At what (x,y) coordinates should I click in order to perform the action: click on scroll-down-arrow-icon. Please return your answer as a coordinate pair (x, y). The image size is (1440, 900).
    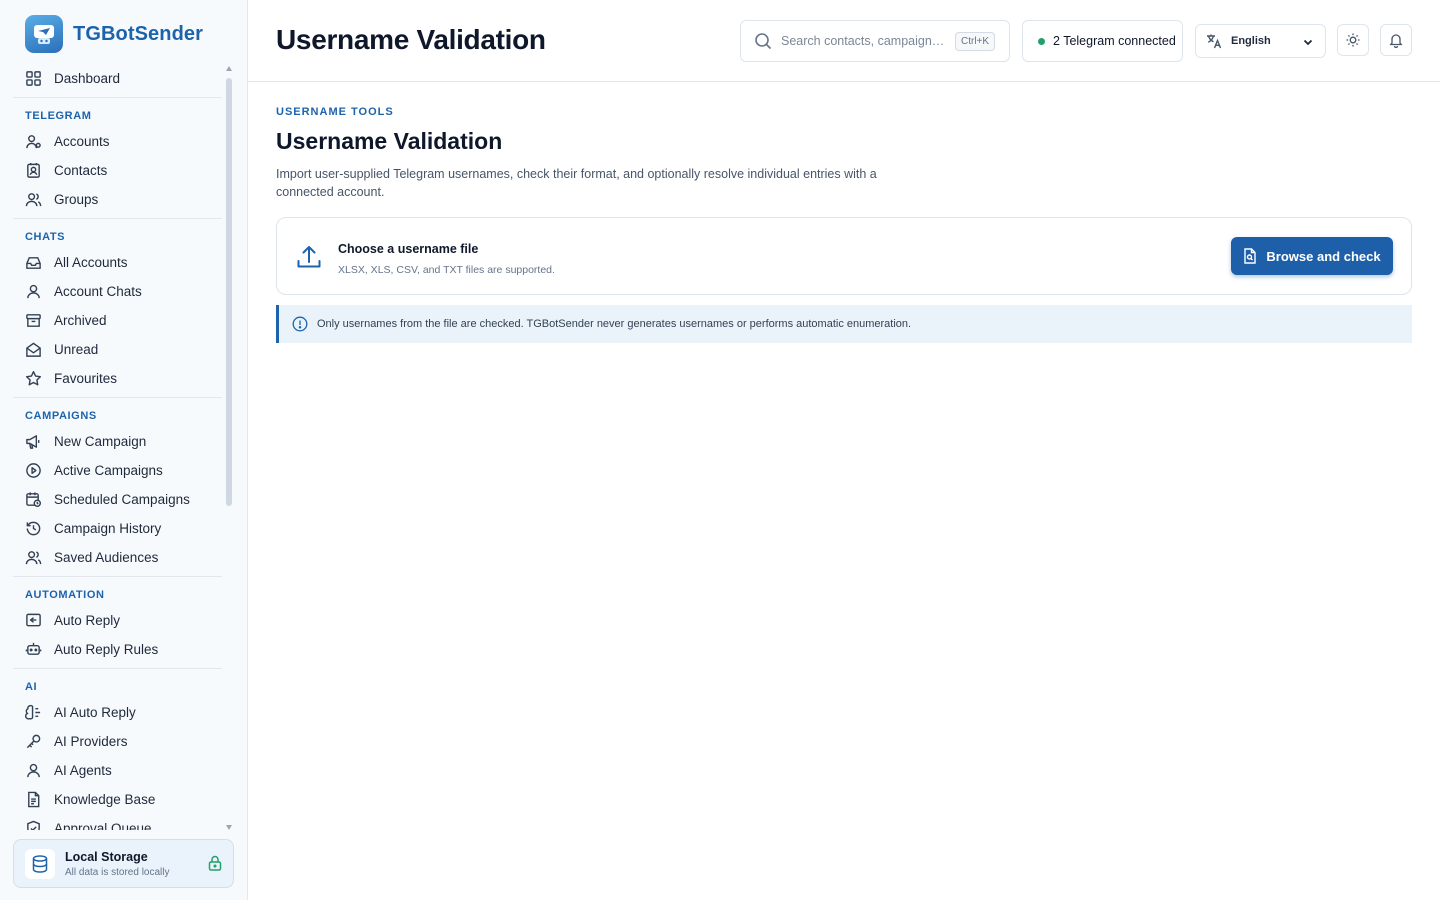
    Looking at the image, I should click on (229, 827).